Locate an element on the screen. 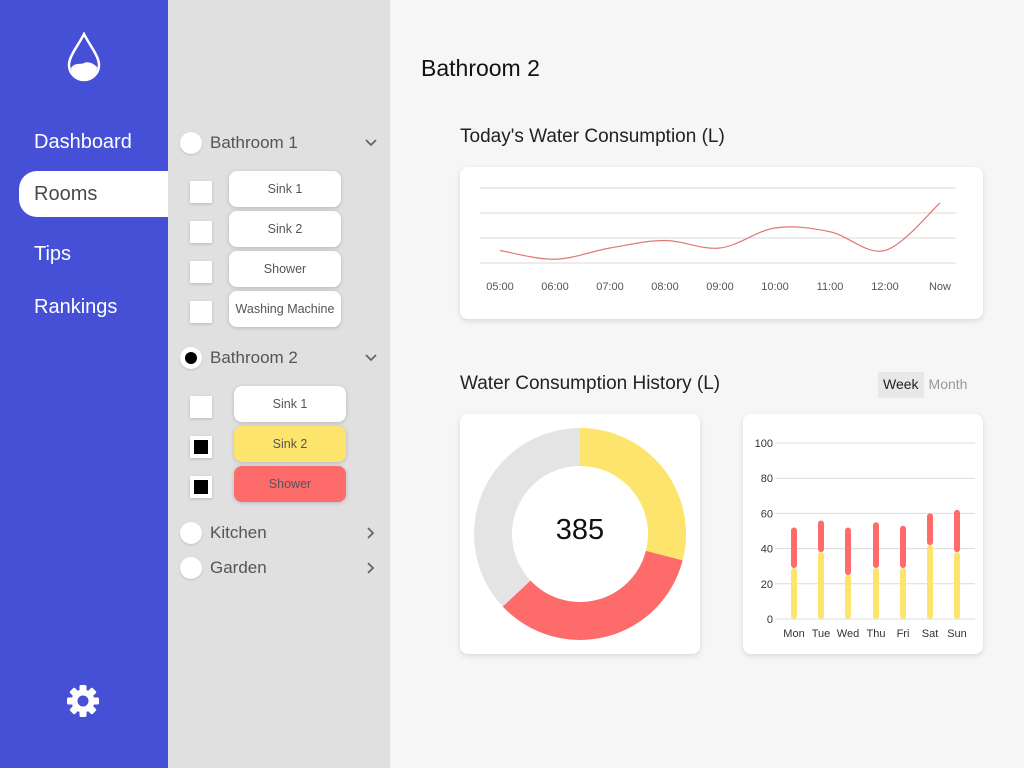 The width and height of the screenshot is (1024, 768). x-tick-label: 09:00 is located at coordinates (720, 287).